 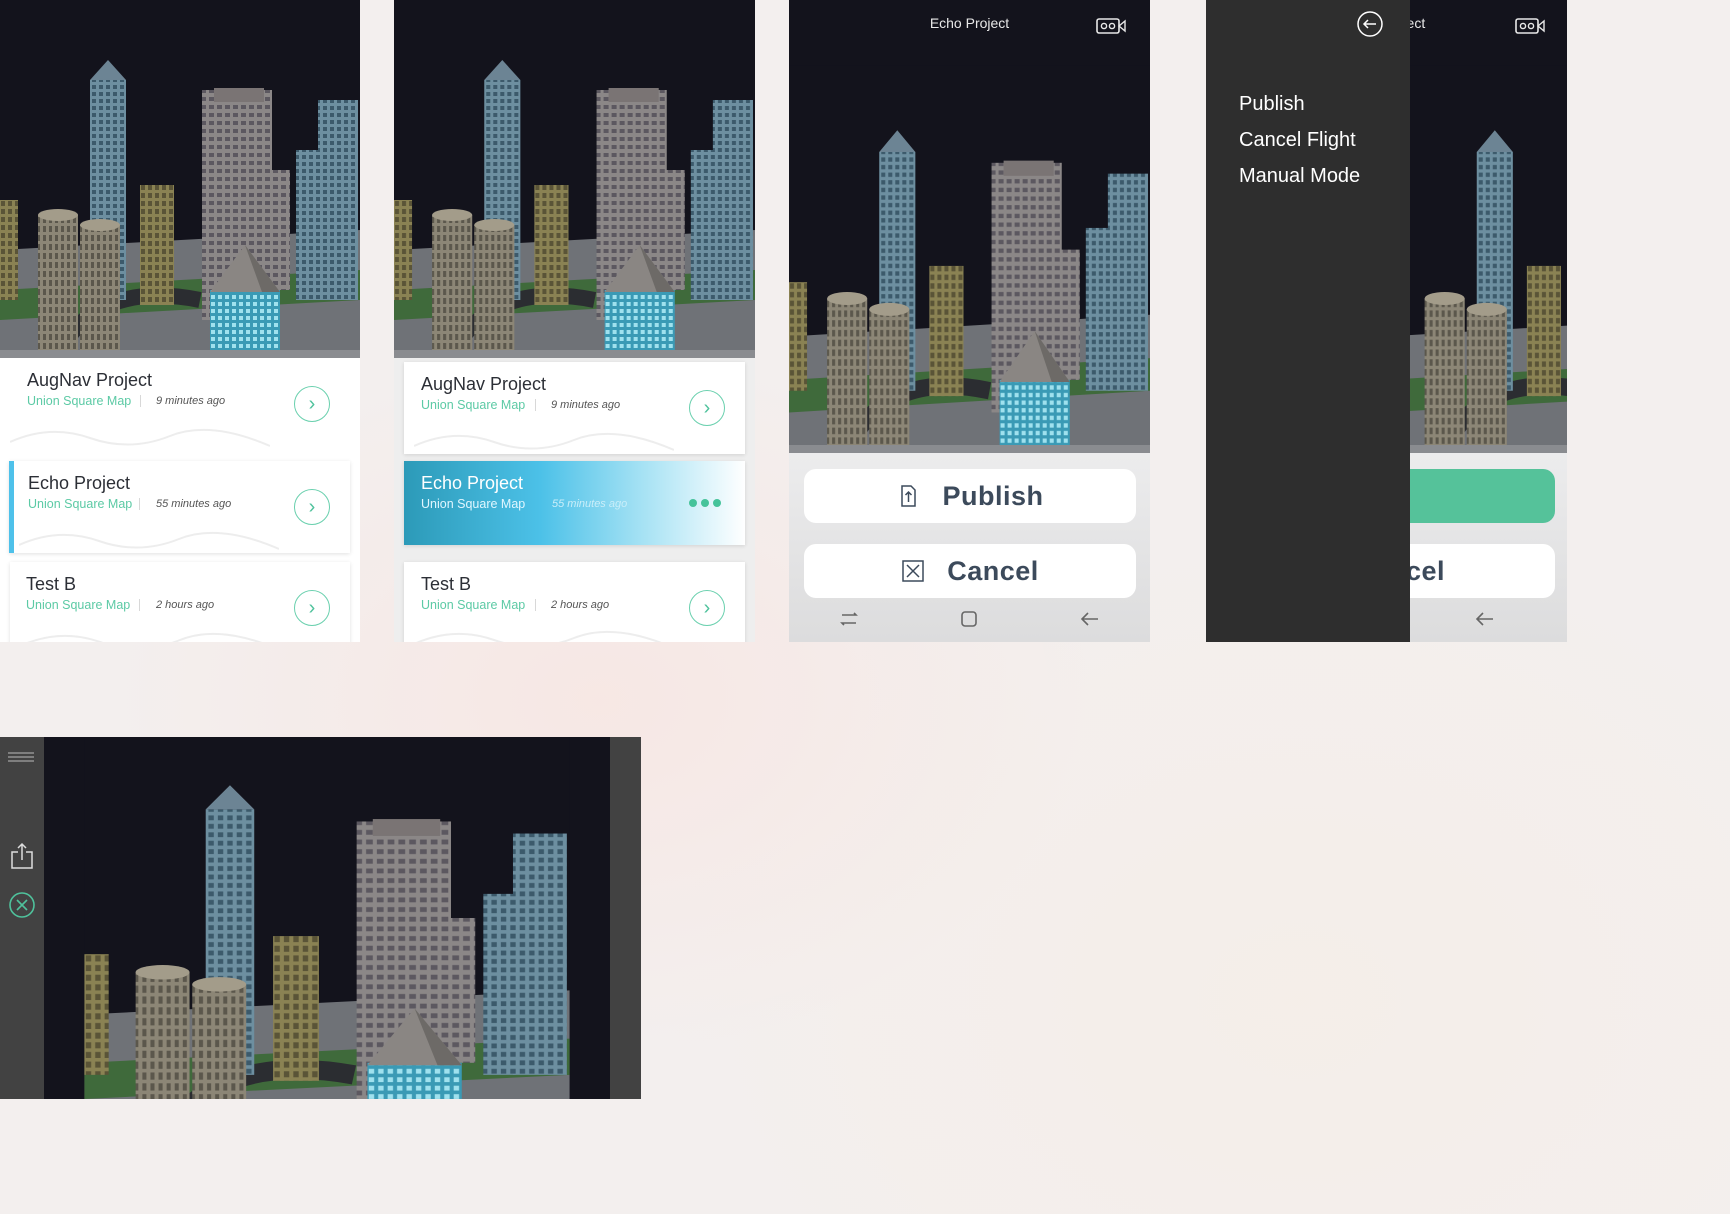 What do you see at coordinates (993, 570) in the screenshot?
I see `cancel-label: Cancel` at bounding box center [993, 570].